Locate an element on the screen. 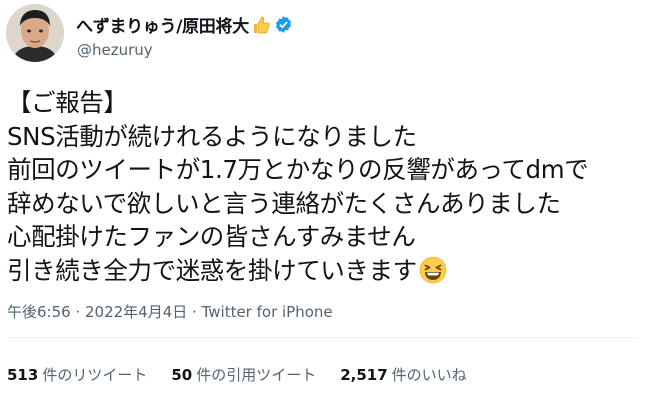 The image size is (645, 401). likes-count: 2,517 is located at coordinates (364, 375).